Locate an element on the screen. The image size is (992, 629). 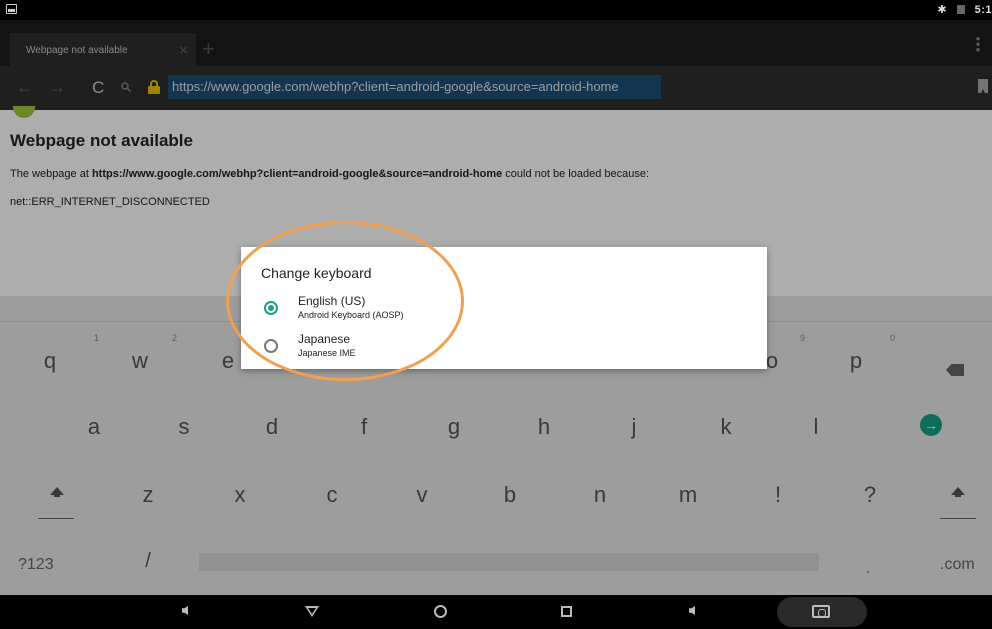
recents-icon is located at coordinates (566, 611).